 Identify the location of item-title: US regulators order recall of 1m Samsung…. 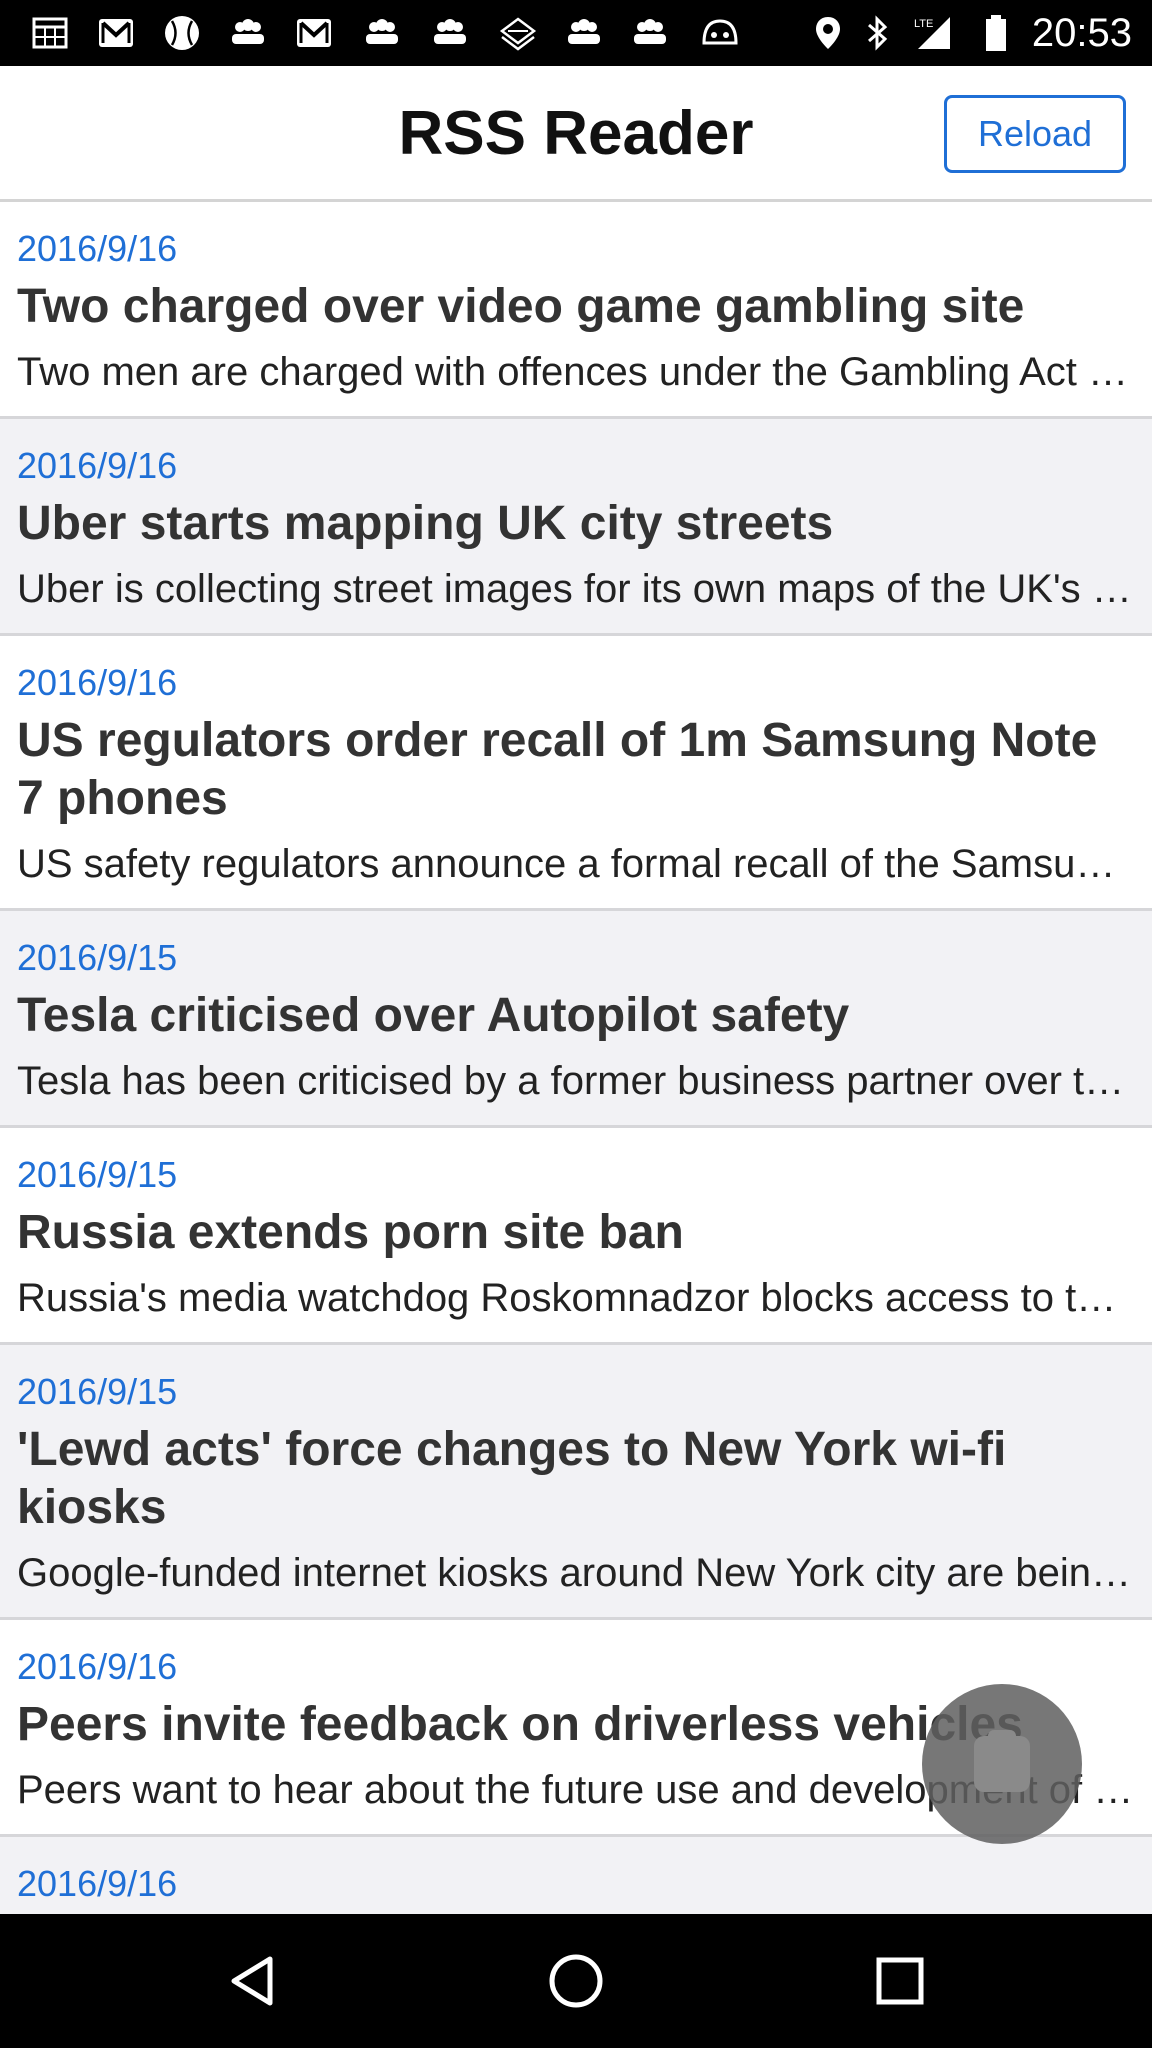
(557, 769).